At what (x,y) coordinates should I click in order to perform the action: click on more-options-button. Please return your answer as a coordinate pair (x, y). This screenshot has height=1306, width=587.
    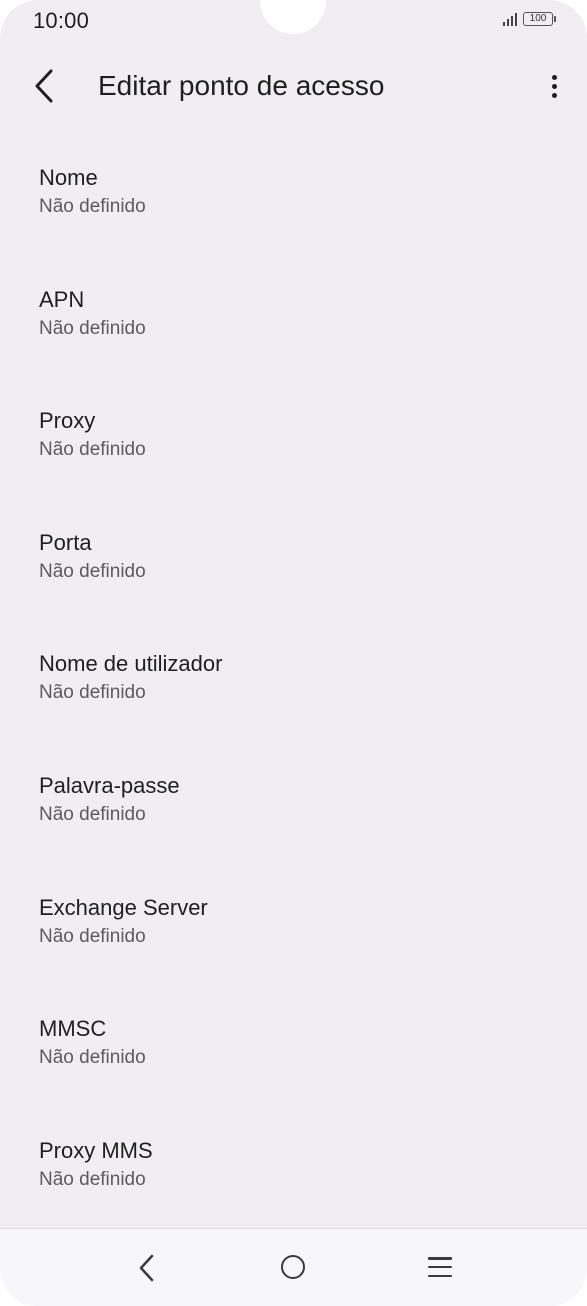
    Looking at the image, I should click on (554, 86).